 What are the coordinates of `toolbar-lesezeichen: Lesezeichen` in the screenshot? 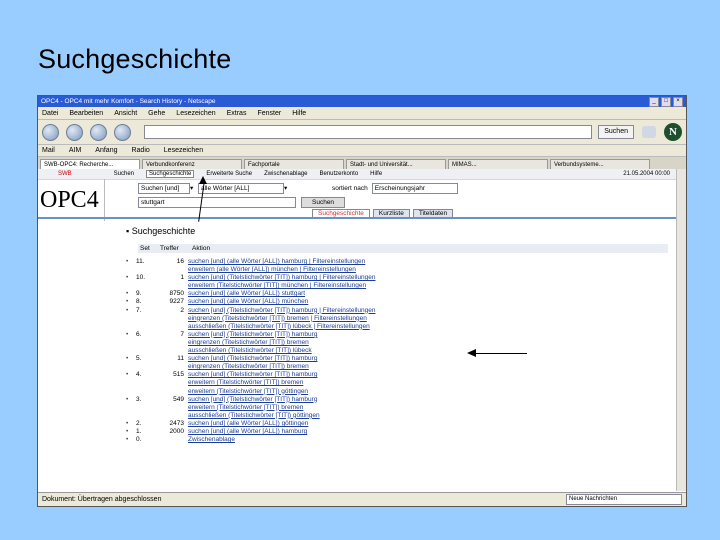 It's located at (183, 150).